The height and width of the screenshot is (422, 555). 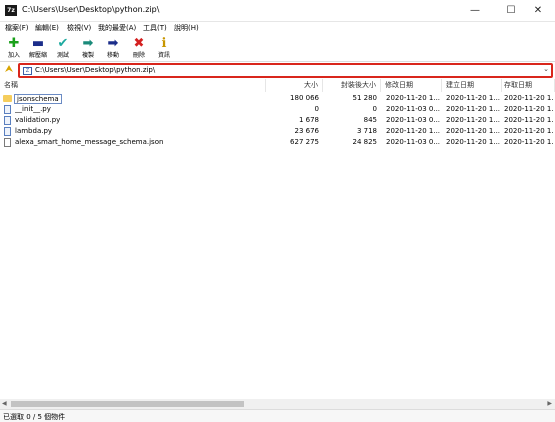 I want to click on up-folder-icon: ⮝, so click(x=9, y=70).